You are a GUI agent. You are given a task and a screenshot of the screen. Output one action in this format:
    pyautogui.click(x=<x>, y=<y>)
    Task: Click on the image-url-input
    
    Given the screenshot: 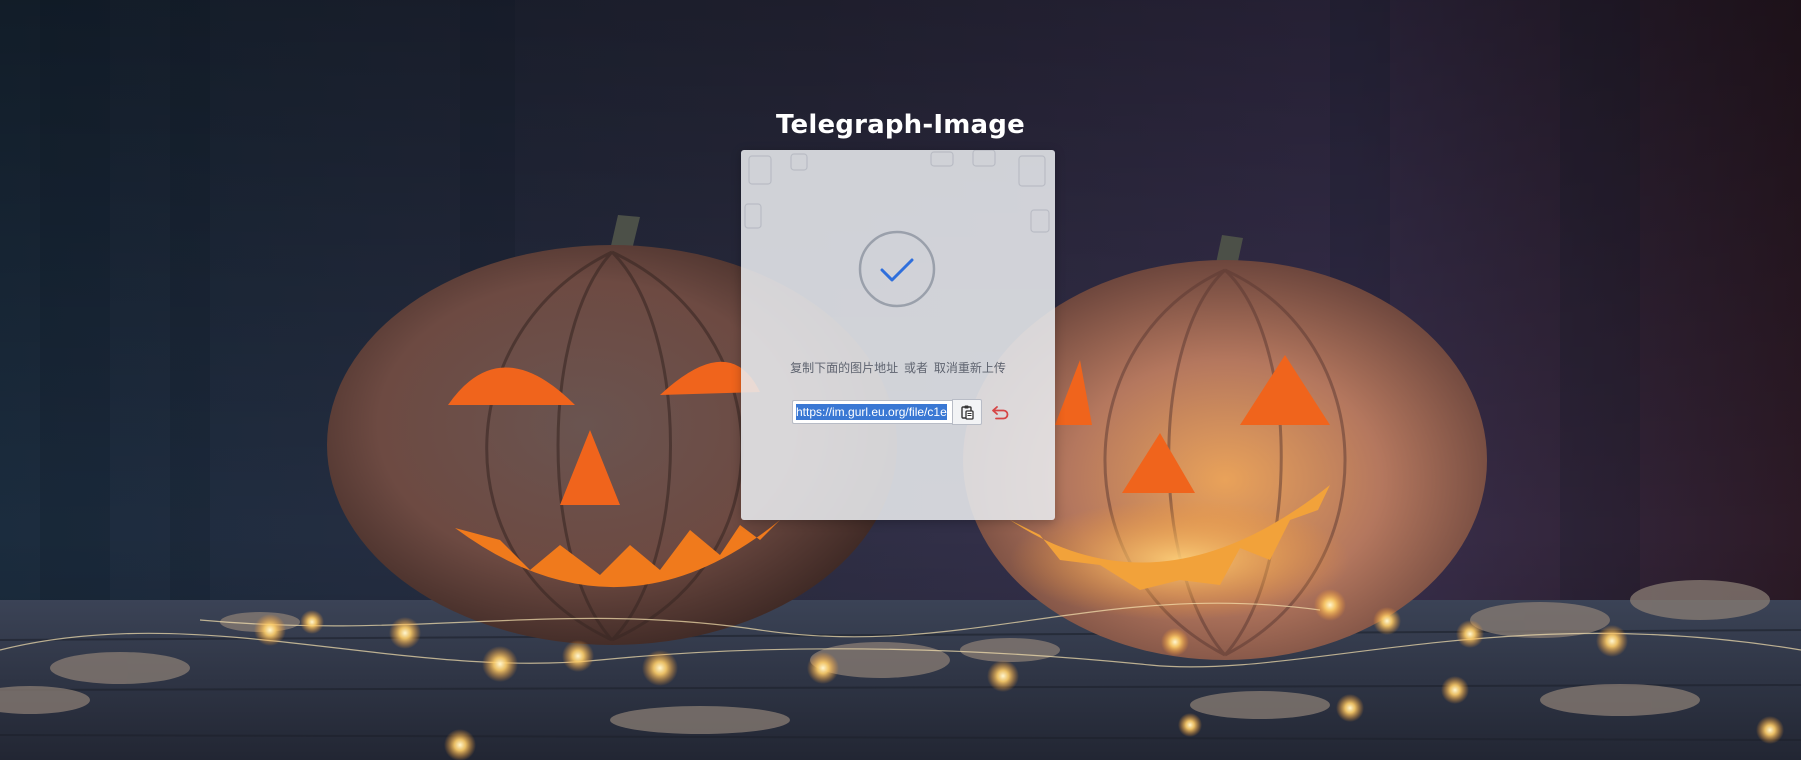 What is the action you would take?
    pyautogui.click(x=872, y=412)
    